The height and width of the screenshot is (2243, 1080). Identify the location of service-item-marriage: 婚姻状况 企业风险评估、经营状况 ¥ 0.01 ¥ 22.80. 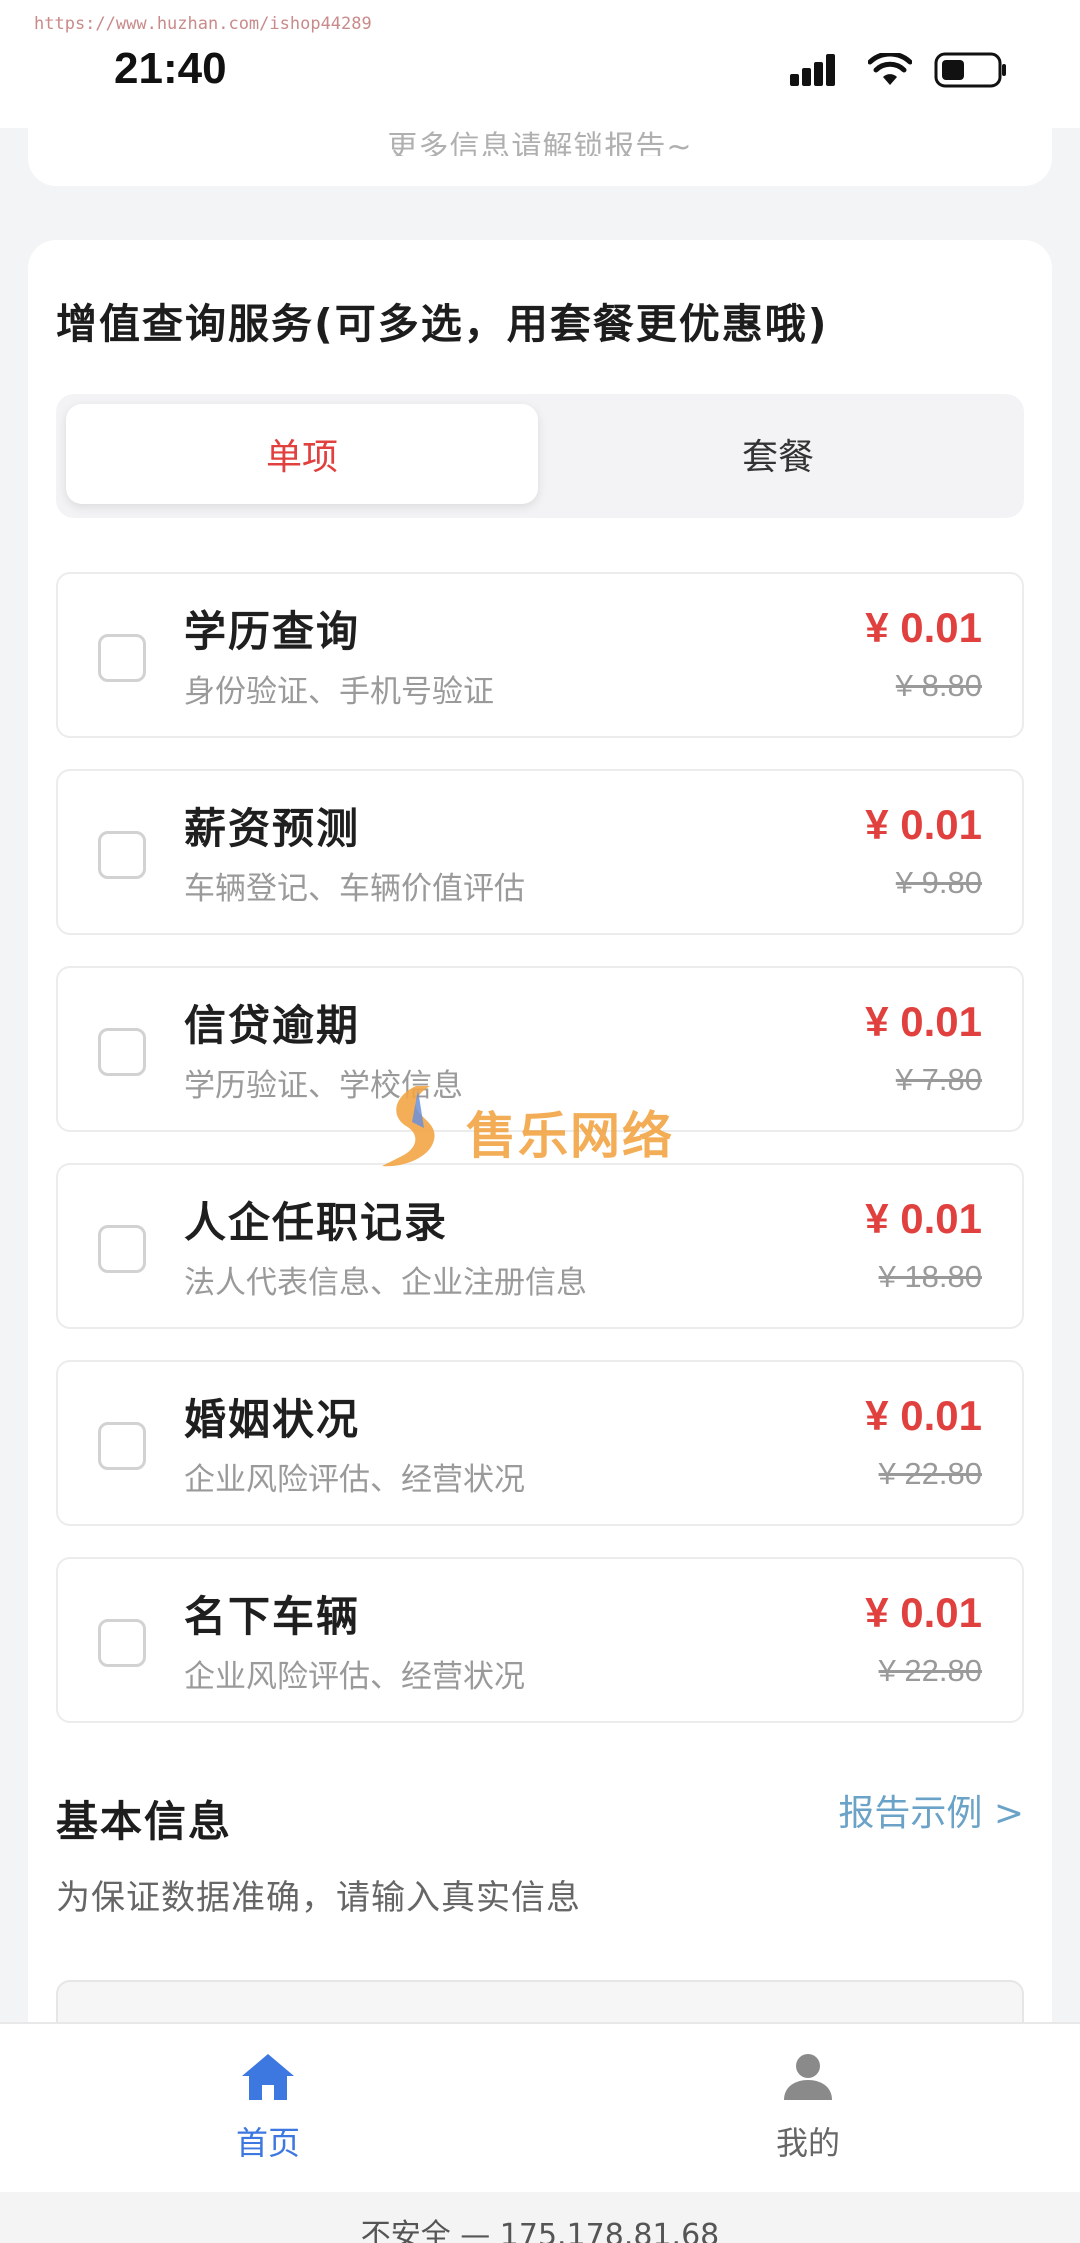
(540, 1443).